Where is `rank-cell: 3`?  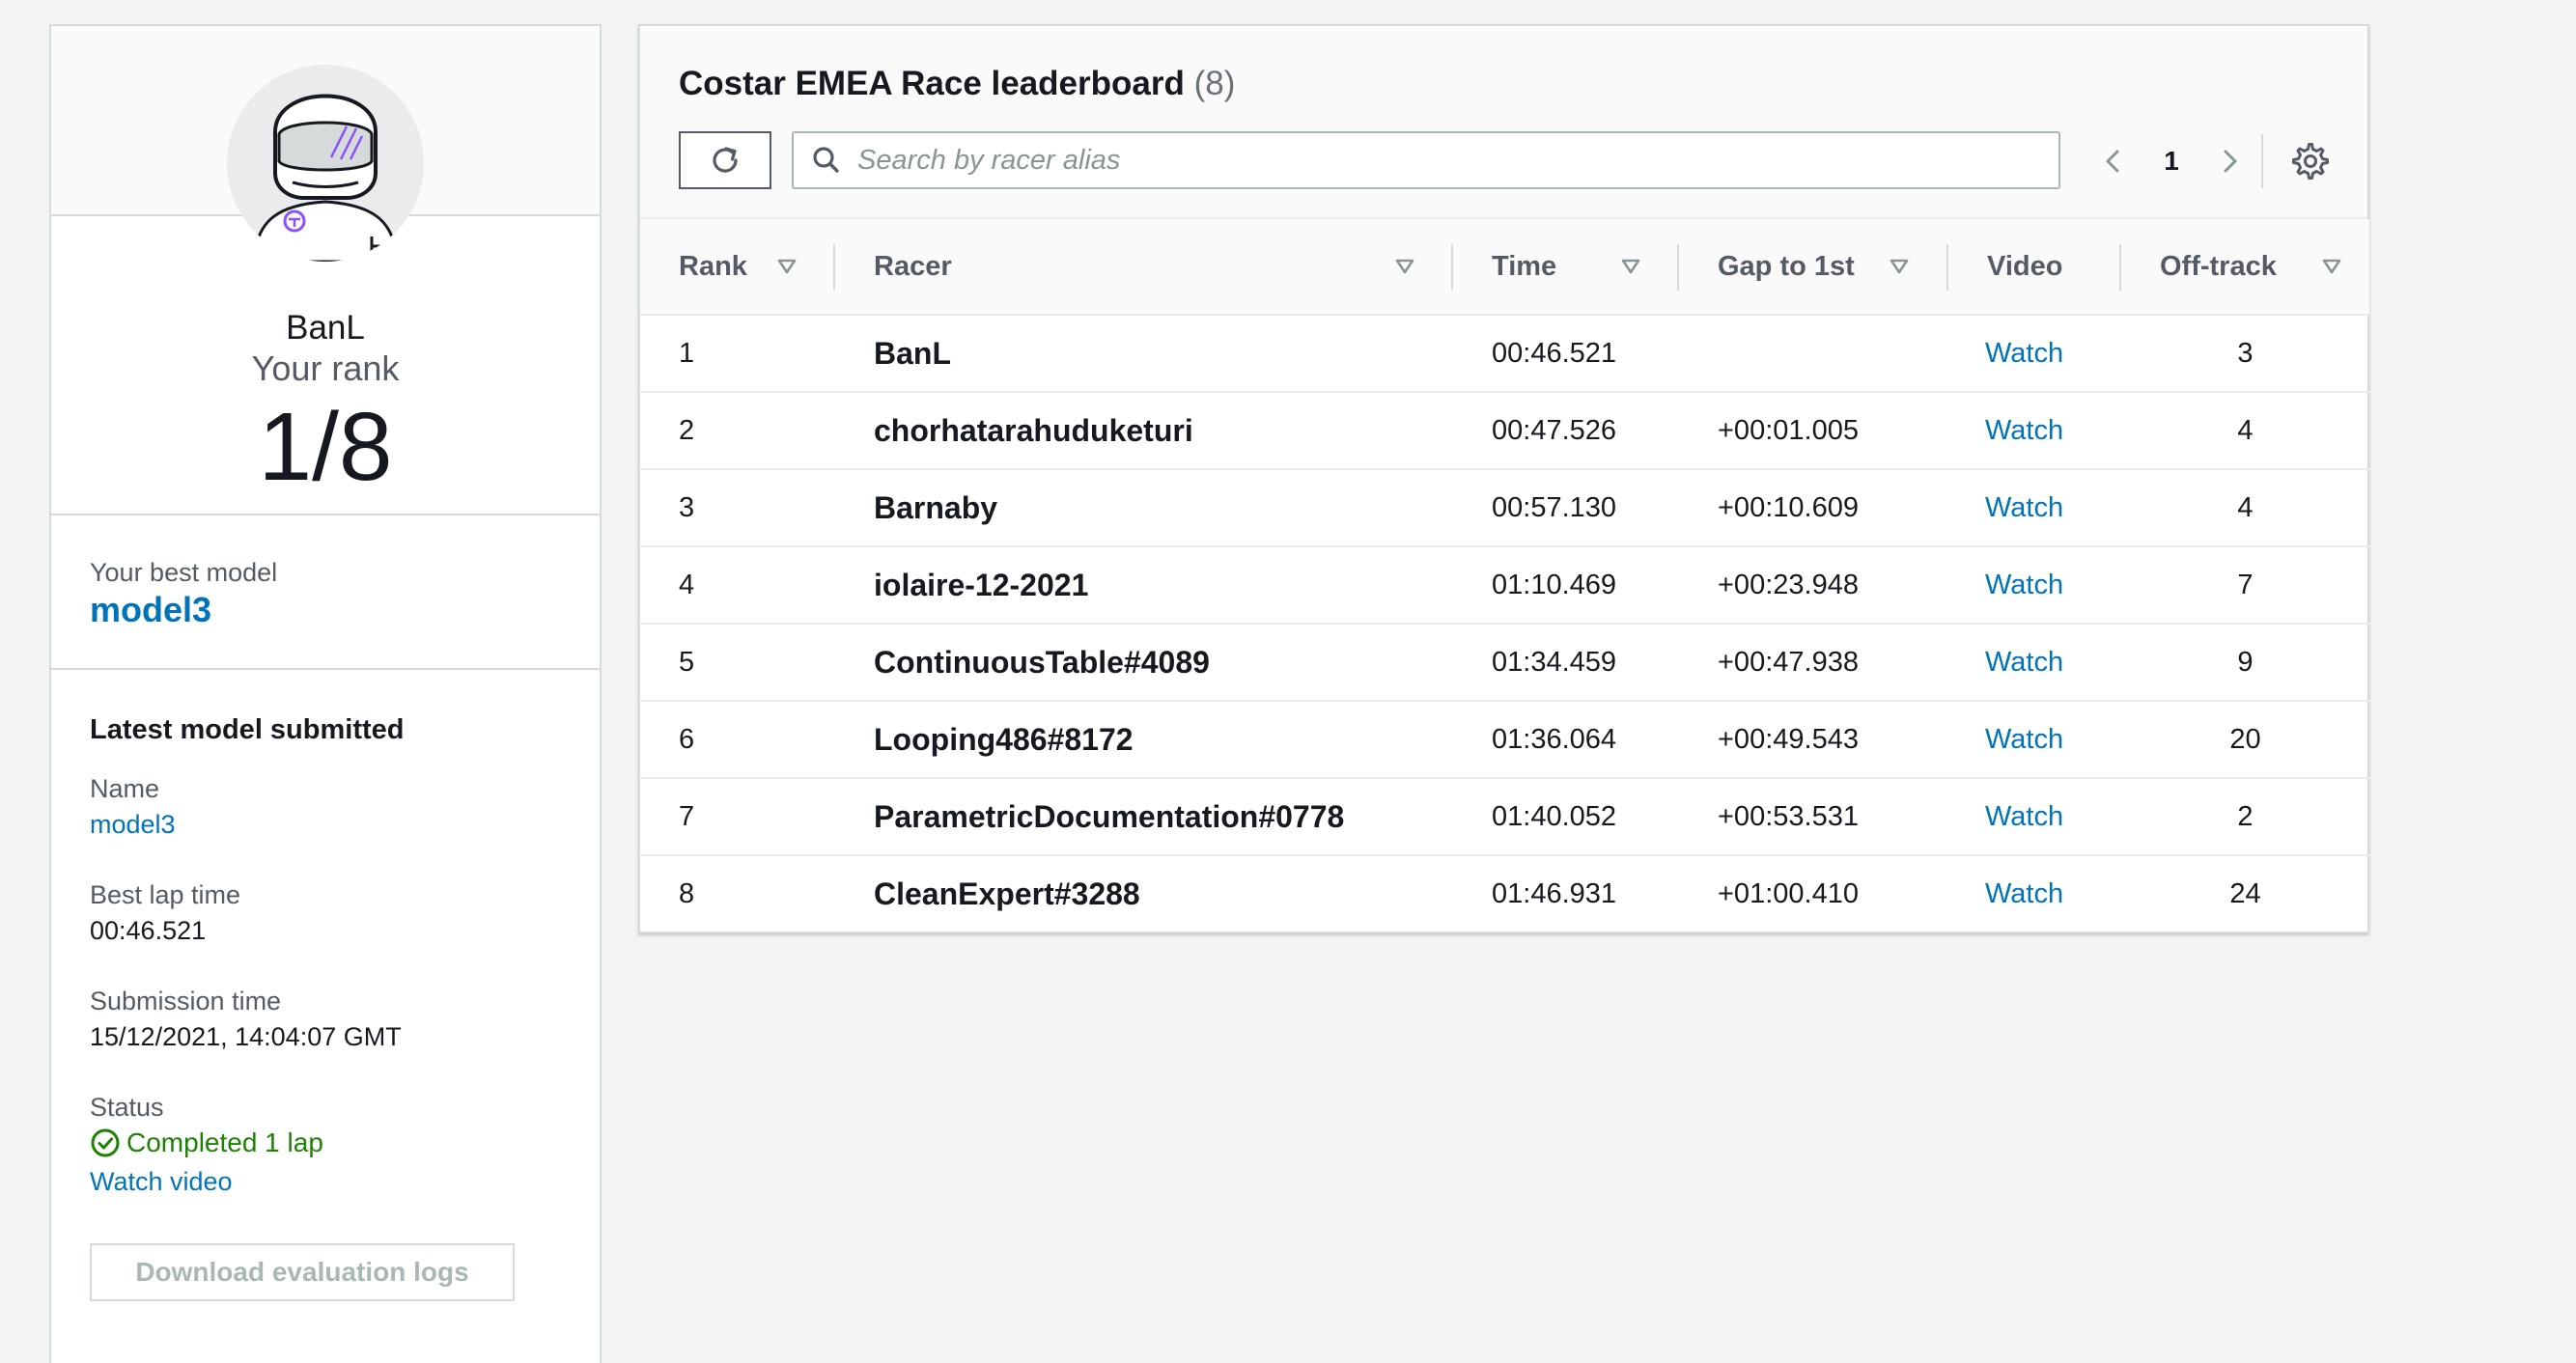 rank-cell: 3 is located at coordinates (687, 507).